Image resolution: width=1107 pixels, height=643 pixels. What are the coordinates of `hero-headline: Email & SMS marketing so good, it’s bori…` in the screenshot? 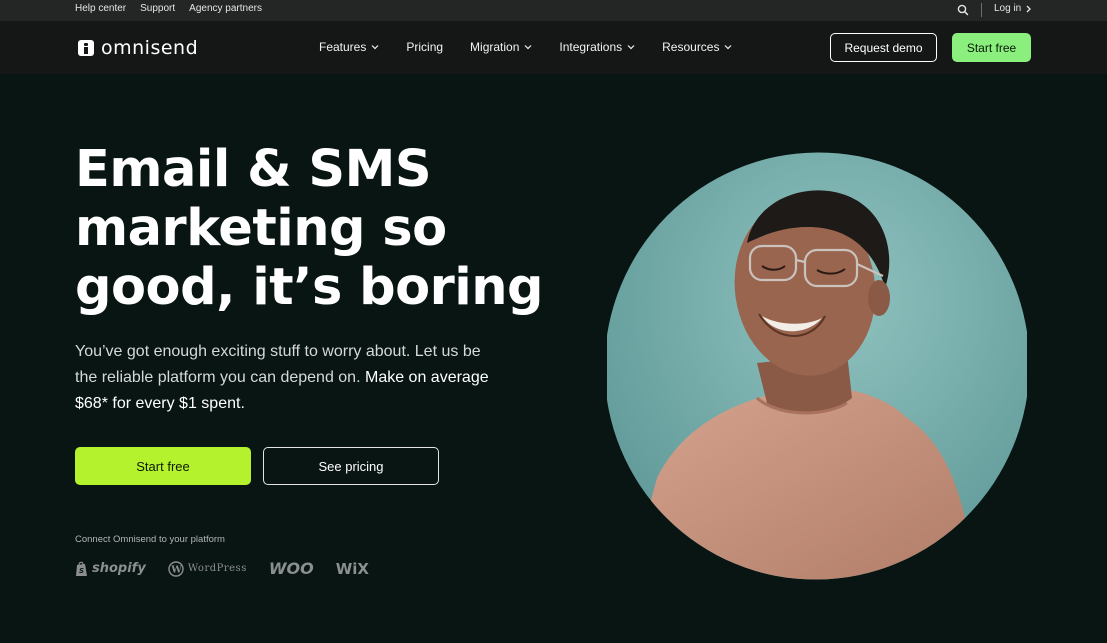 It's located at (325, 228).